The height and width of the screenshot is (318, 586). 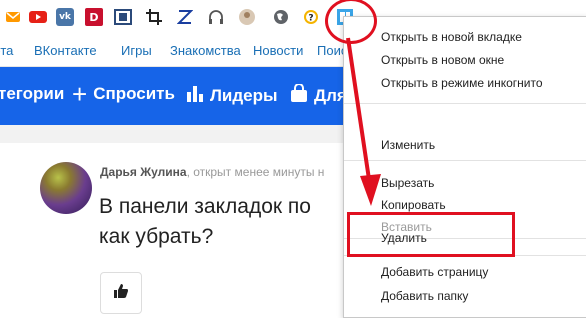 What do you see at coordinates (66, 188) in the screenshot?
I see `author-avatar` at bounding box center [66, 188].